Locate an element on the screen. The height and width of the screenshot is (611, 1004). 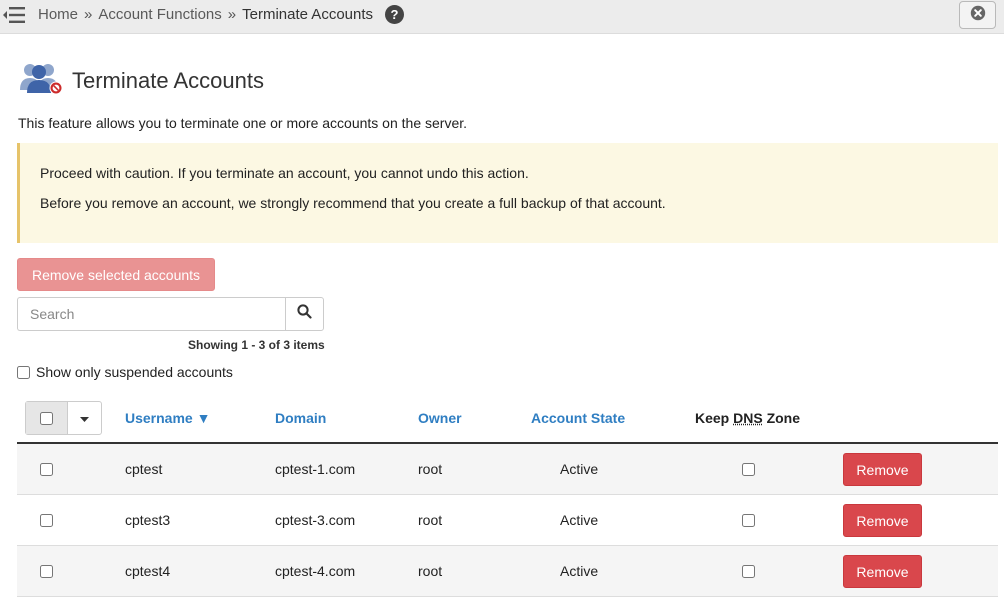
row-domain: cptest-4.com is located at coordinates (315, 571).